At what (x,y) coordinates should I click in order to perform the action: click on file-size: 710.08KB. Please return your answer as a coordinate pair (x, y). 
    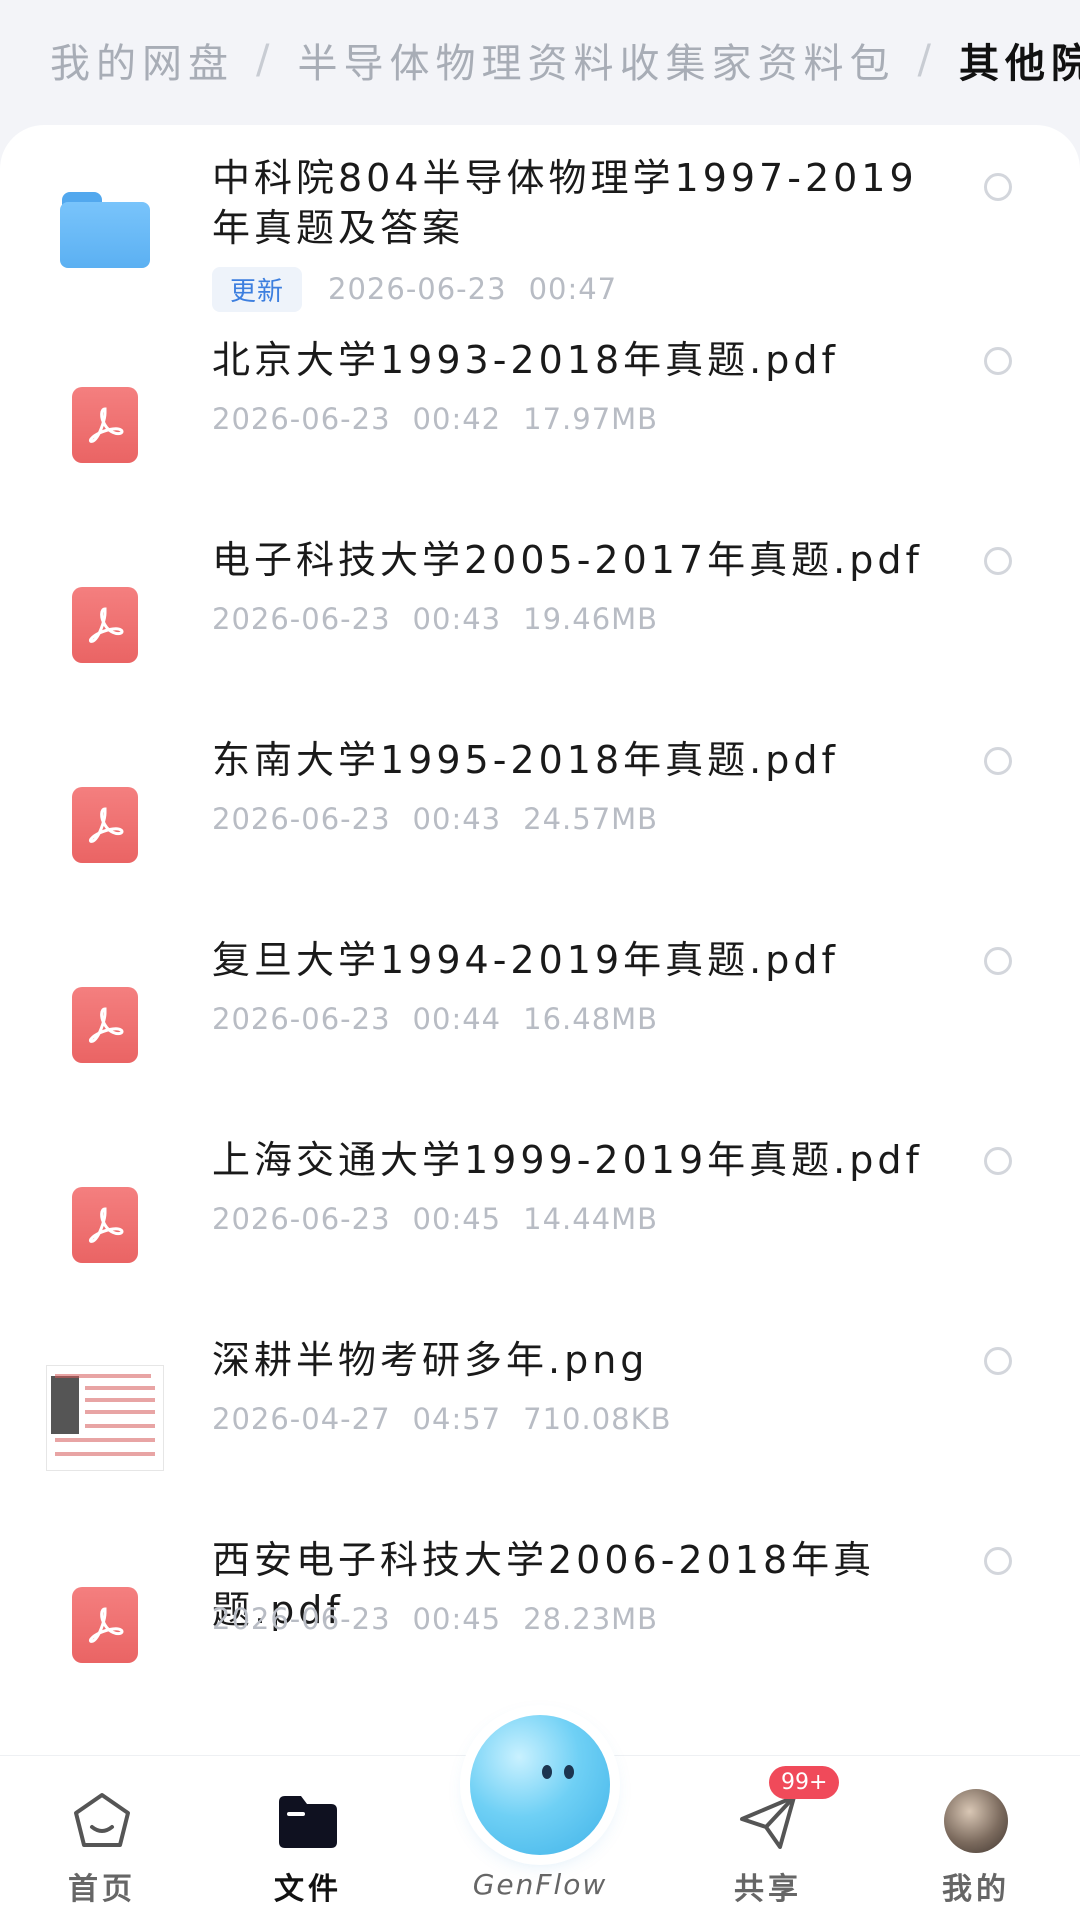
    Looking at the image, I should click on (597, 1419).